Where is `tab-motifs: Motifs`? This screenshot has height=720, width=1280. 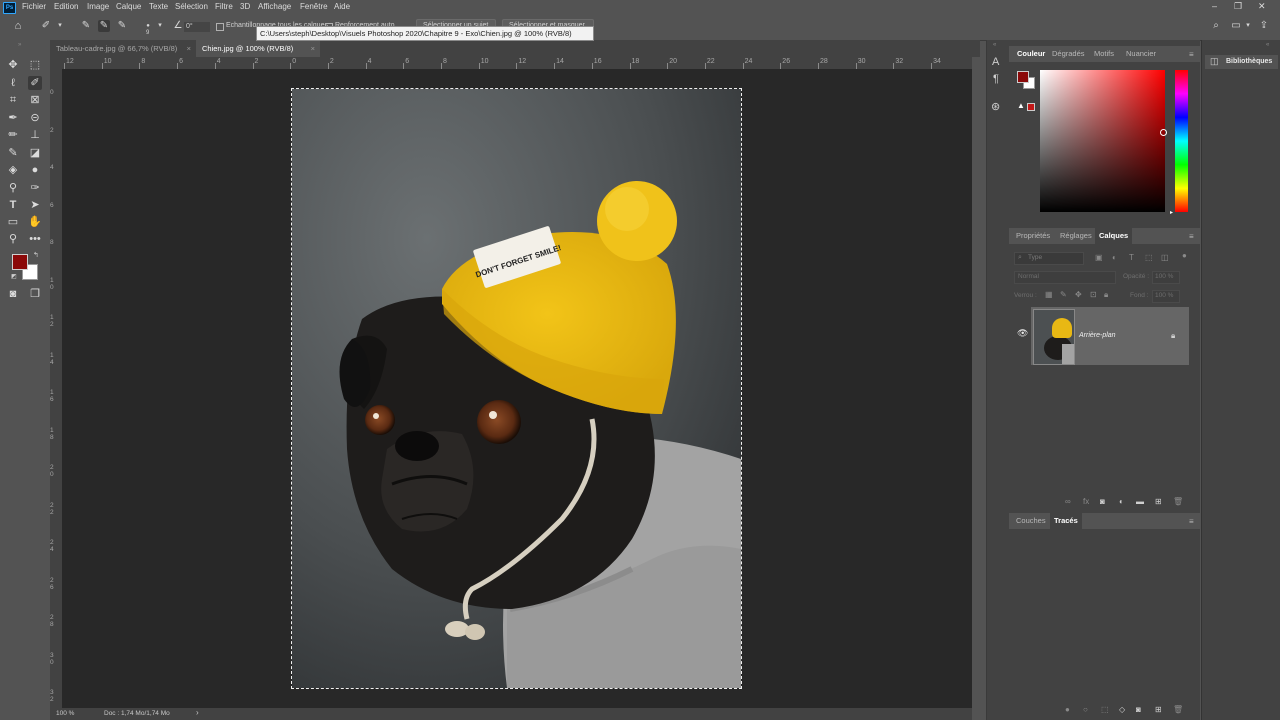
tab-motifs: Motifs is located at coordinates (1104, 54).